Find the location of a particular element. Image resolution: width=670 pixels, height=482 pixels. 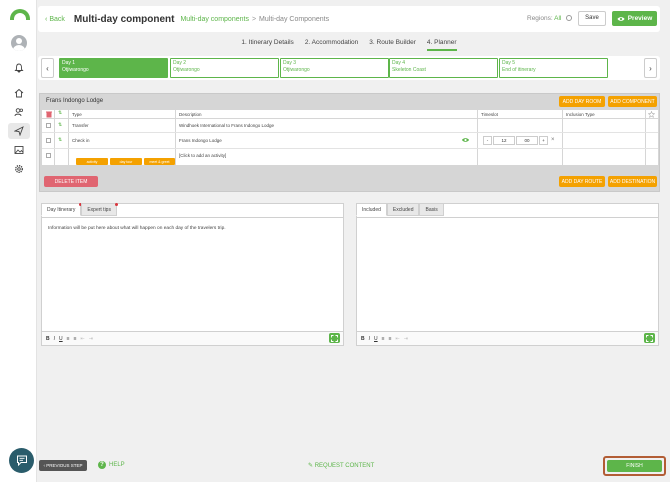

help-label: HELP is located at coordinates (117, 465).